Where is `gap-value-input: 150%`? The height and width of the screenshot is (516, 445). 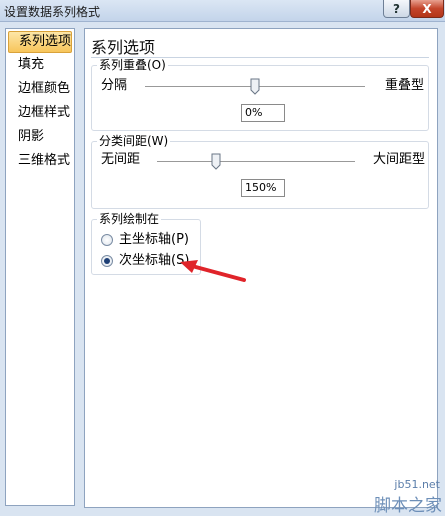 gap-value-input: 150% is located at coordinates (263, 188).